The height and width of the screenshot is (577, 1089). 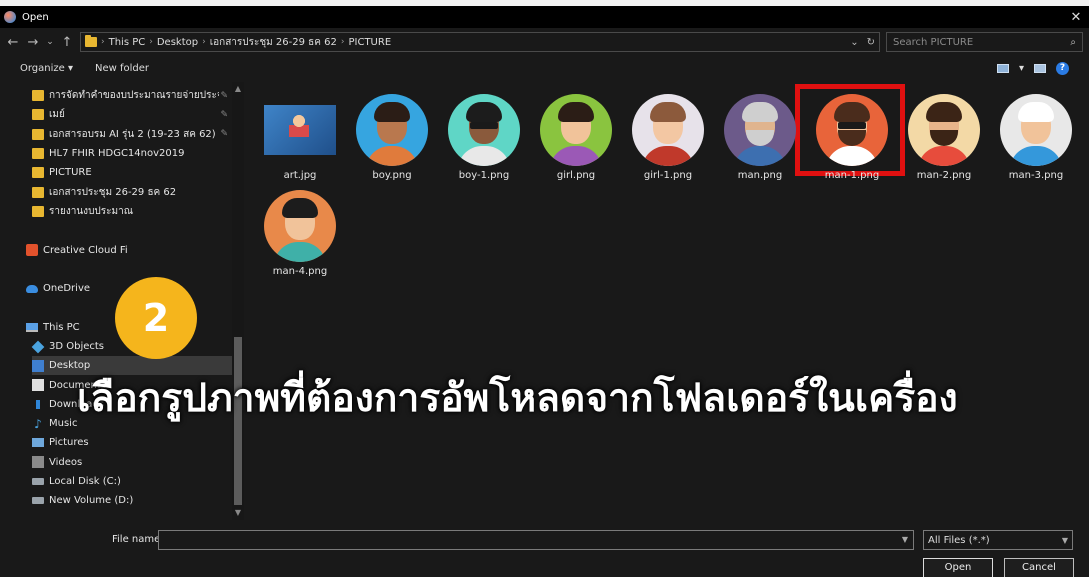 What do you see at coordinates (1076, 17) in the screenshot?
I see `close-icon: ✕` at bounding box center [1076, 17].